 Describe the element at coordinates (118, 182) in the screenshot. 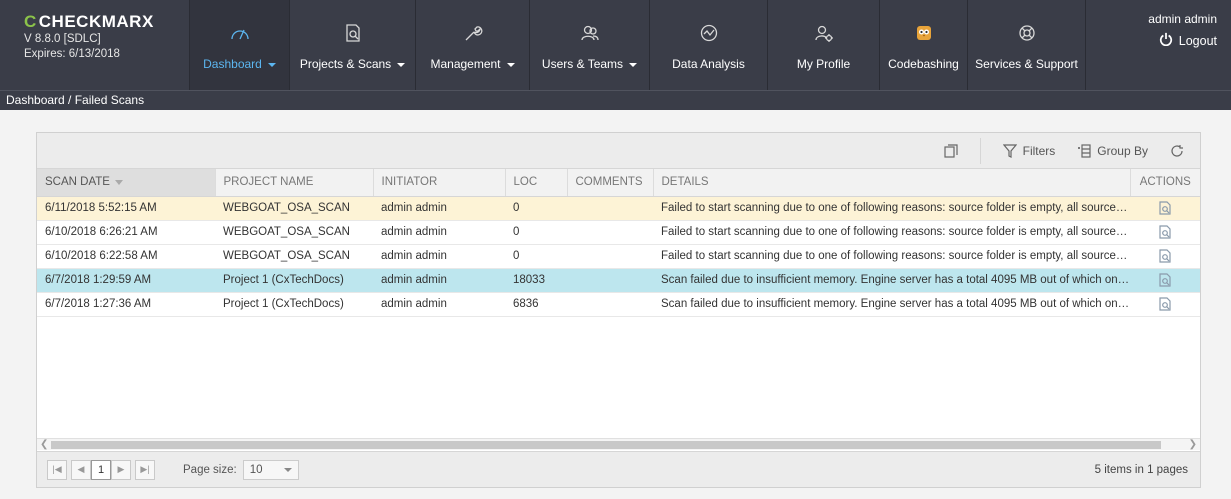

I see `sort-descending-icon` at that location.